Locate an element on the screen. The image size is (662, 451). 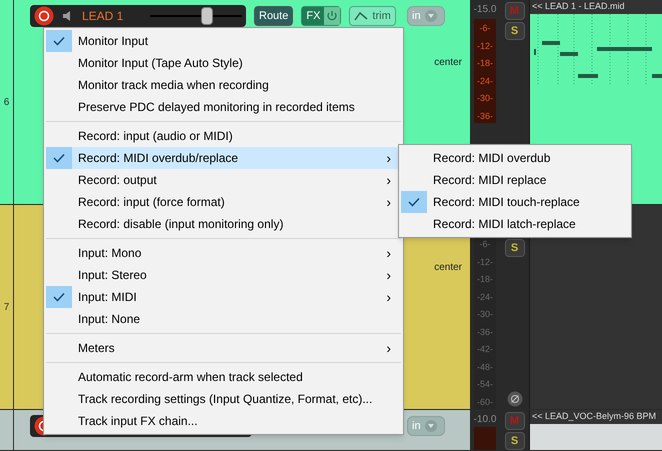
menu-item: Record: MIDI replace is located at coordinates (515, 180).